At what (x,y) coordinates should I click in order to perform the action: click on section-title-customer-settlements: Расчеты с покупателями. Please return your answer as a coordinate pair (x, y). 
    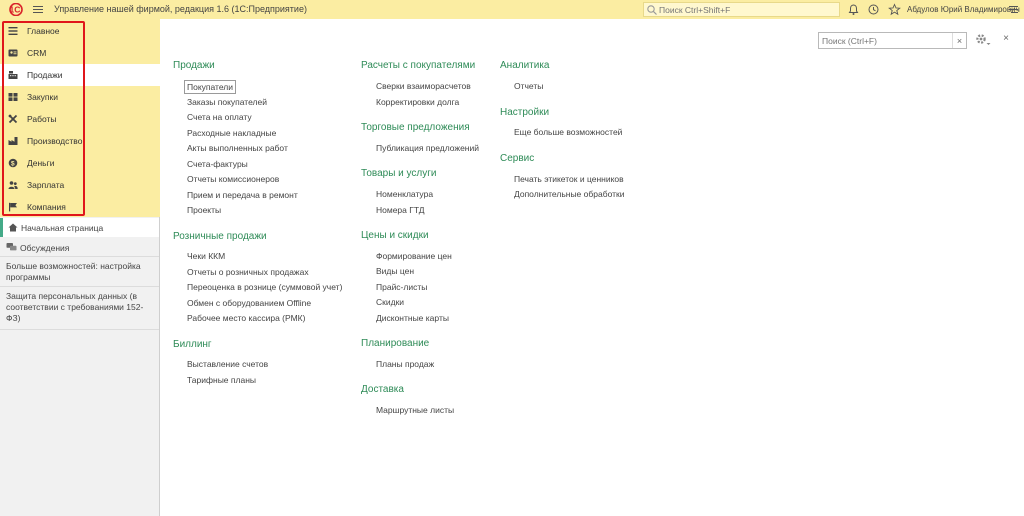
    Looking at the image, I should click on (418, 65).